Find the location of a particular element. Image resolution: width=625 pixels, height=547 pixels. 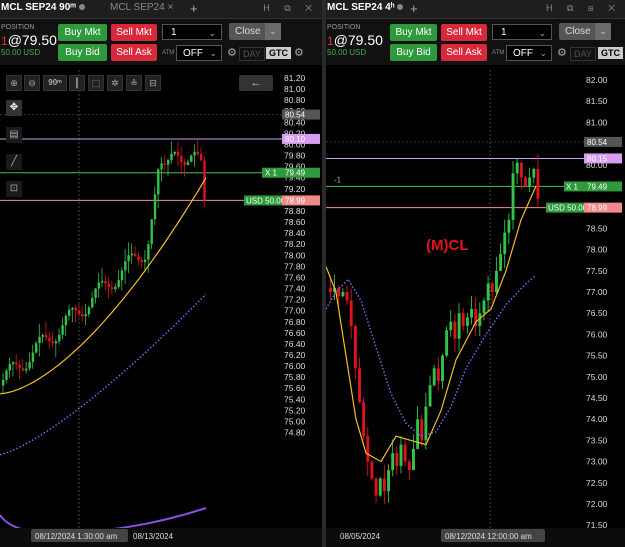

tab-mcl-inactive: MCL SEP24 × is located at coordinates (142, 7).